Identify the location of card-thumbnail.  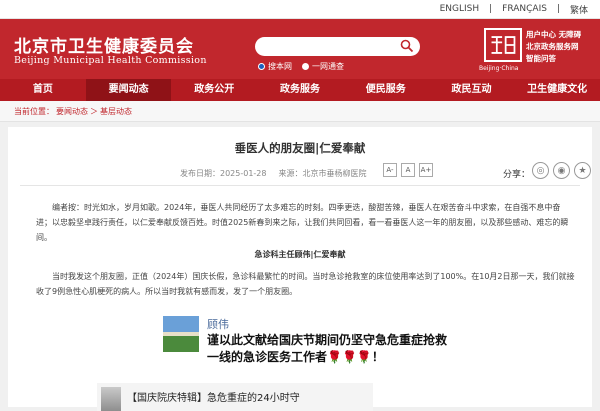
(111, 399).